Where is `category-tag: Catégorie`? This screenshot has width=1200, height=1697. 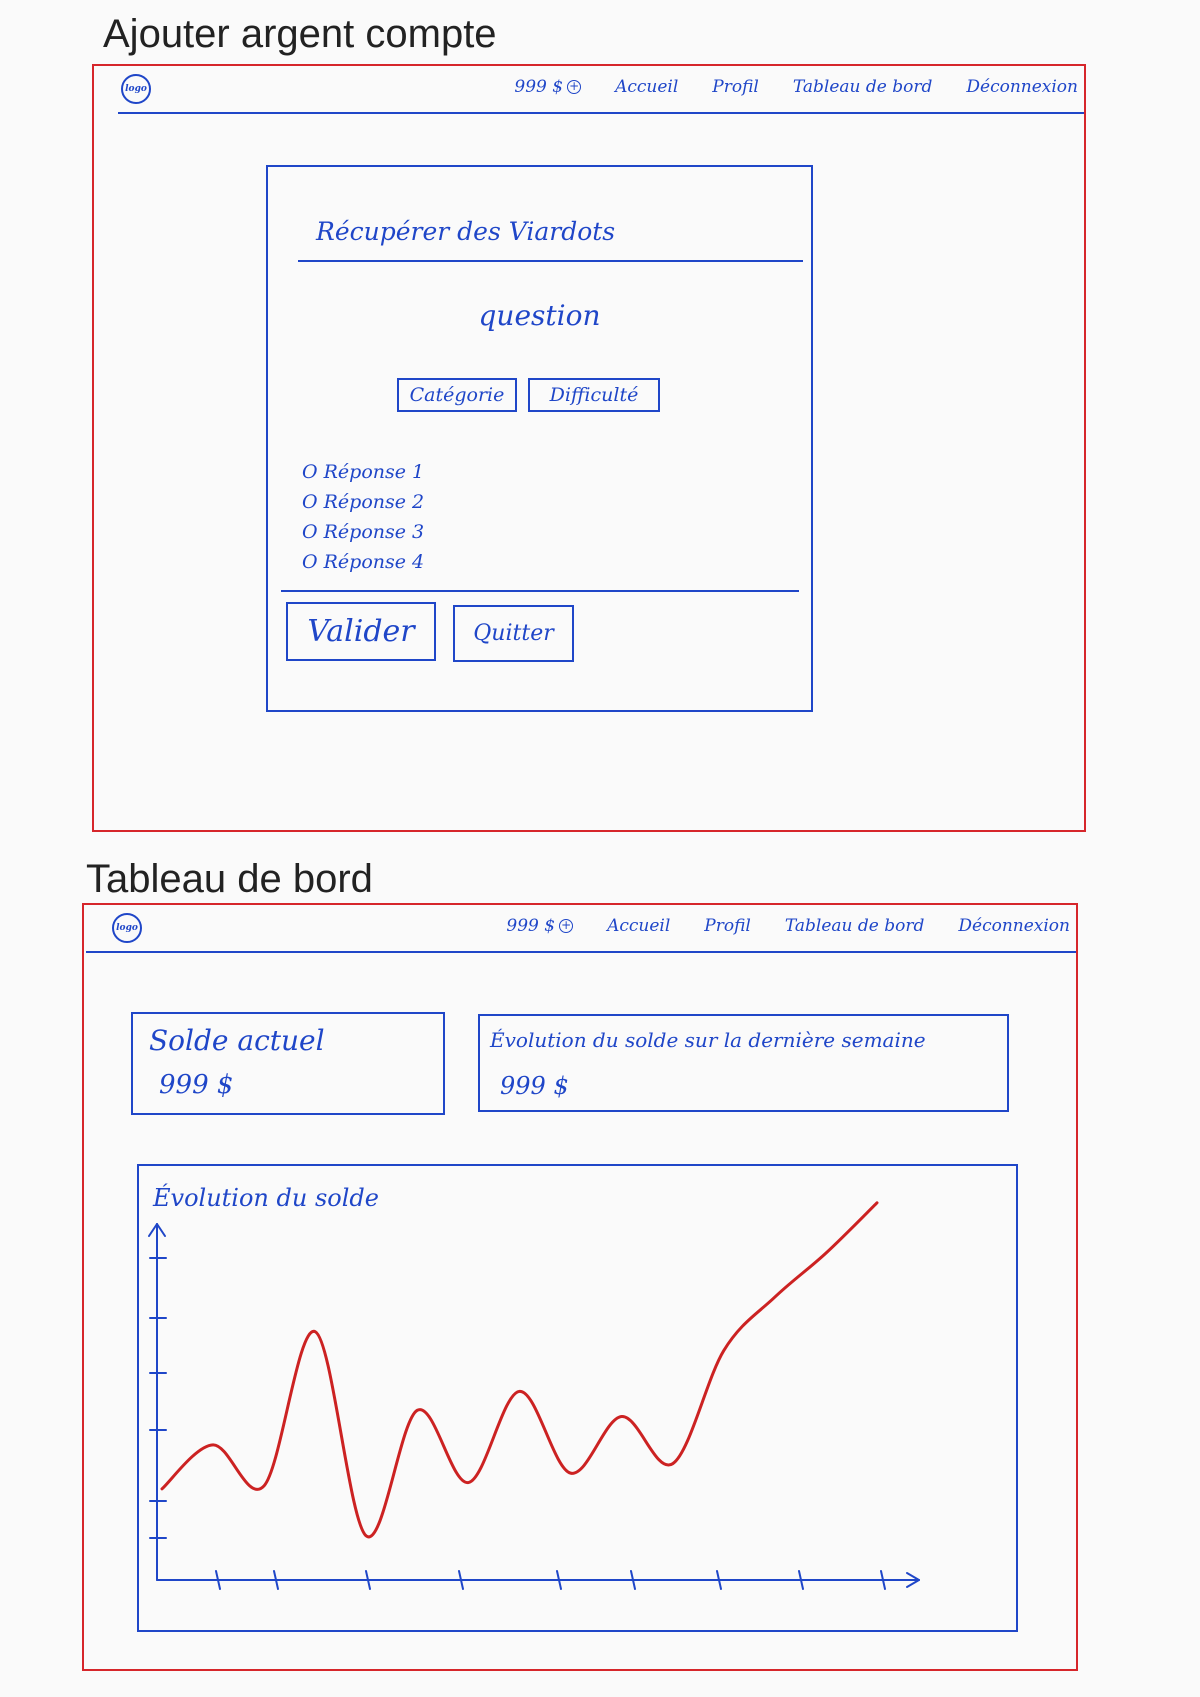 category-tag: Catégorie is located at coordinates (457, 395).